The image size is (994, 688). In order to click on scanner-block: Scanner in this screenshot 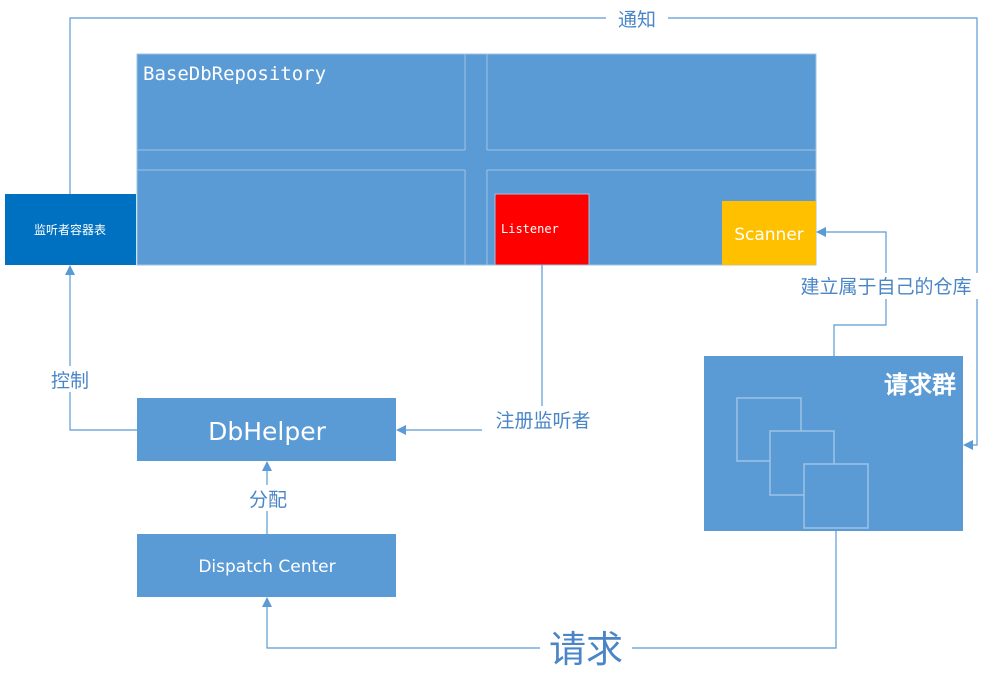, I will do `click(769, 233)`.